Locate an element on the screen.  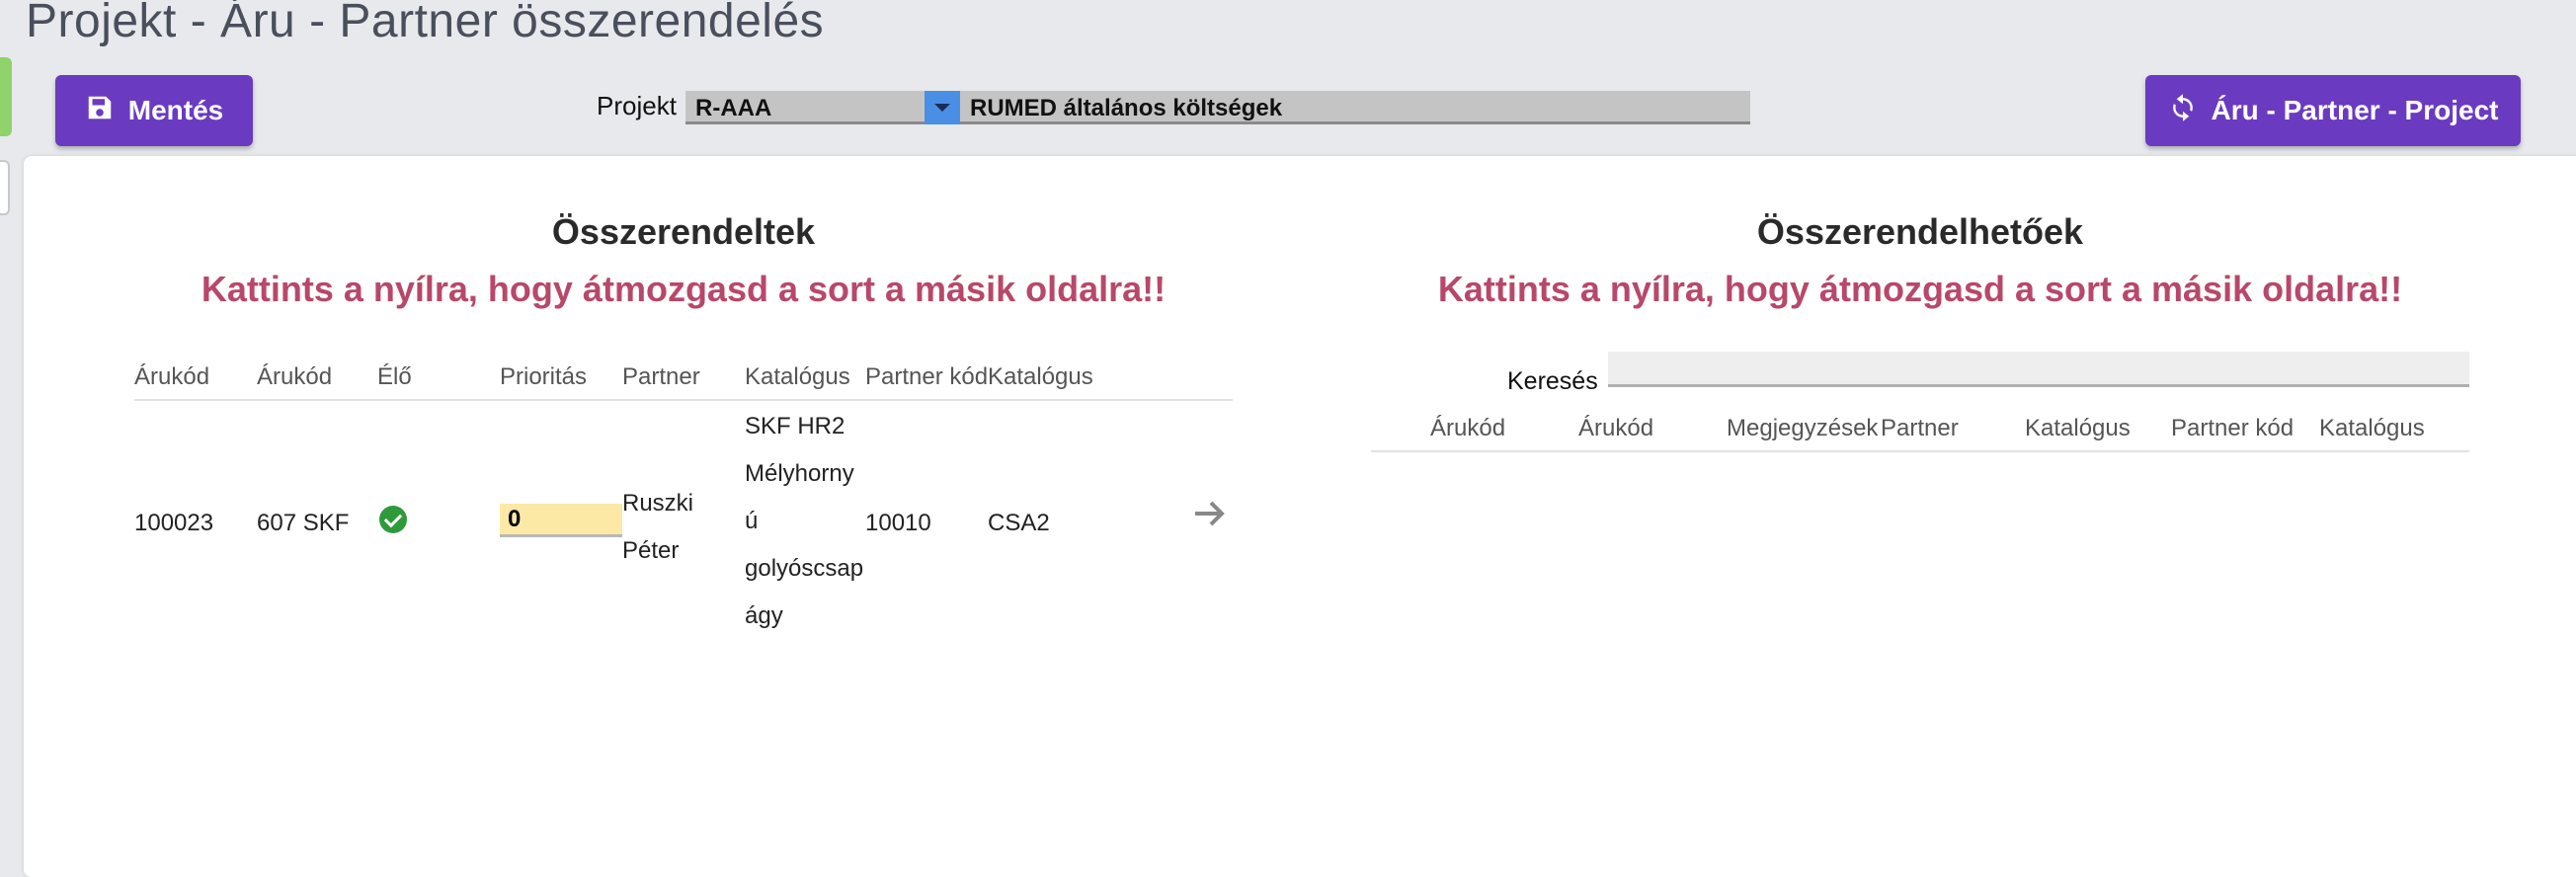
search-input is located at coordinates (2038, 369).